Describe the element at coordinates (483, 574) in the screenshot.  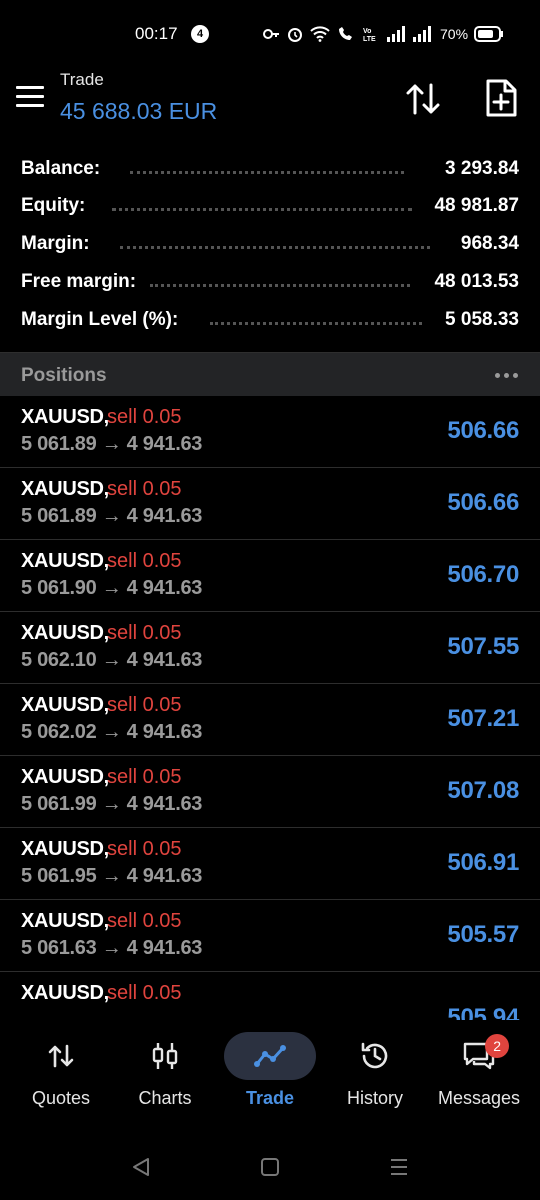
I see `position-profit: 506.70` at that location.